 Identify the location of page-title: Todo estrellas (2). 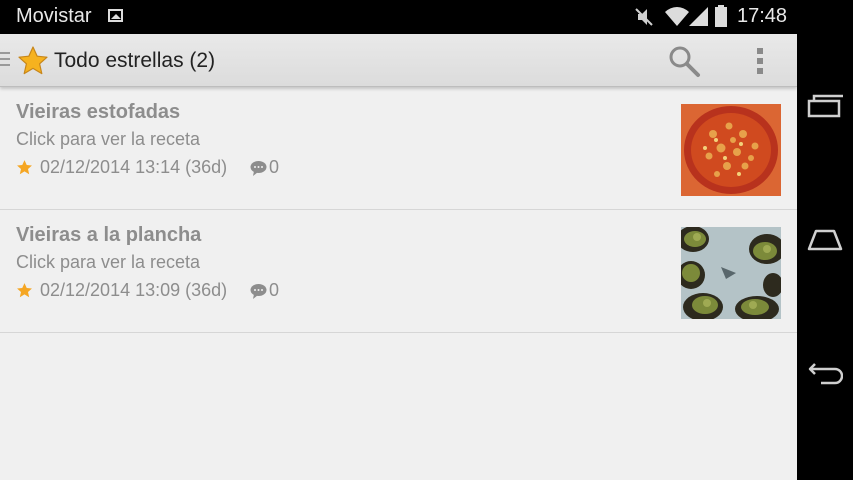
(135, 60).